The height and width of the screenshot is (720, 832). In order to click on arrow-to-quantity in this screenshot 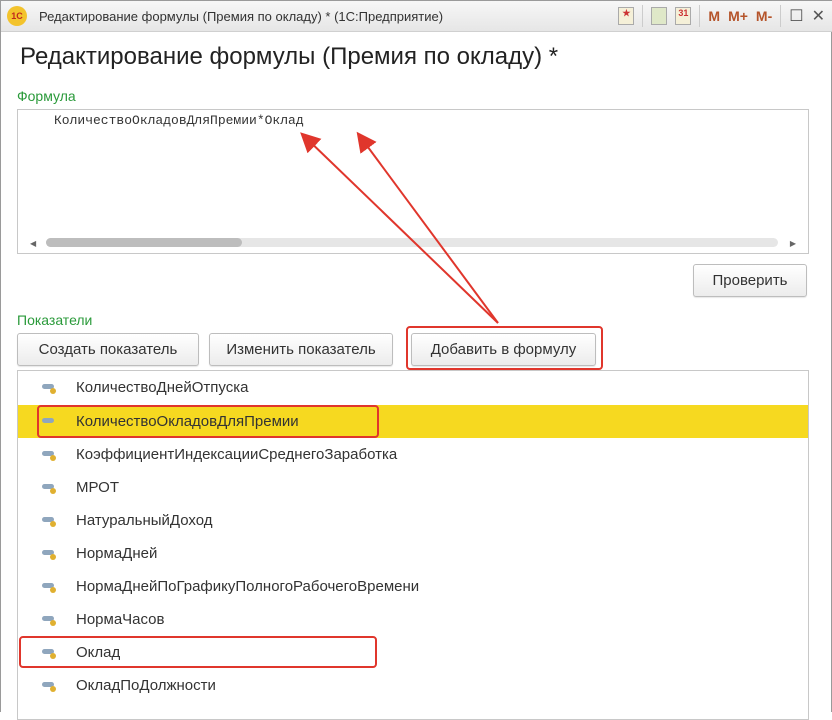, I will do `click(399, 228)`.